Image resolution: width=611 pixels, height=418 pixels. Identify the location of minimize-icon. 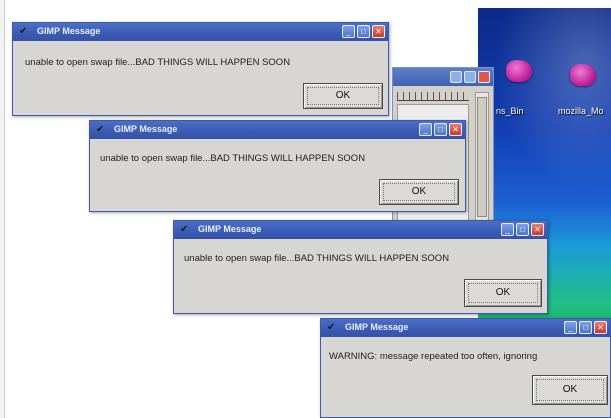
(456, 77).